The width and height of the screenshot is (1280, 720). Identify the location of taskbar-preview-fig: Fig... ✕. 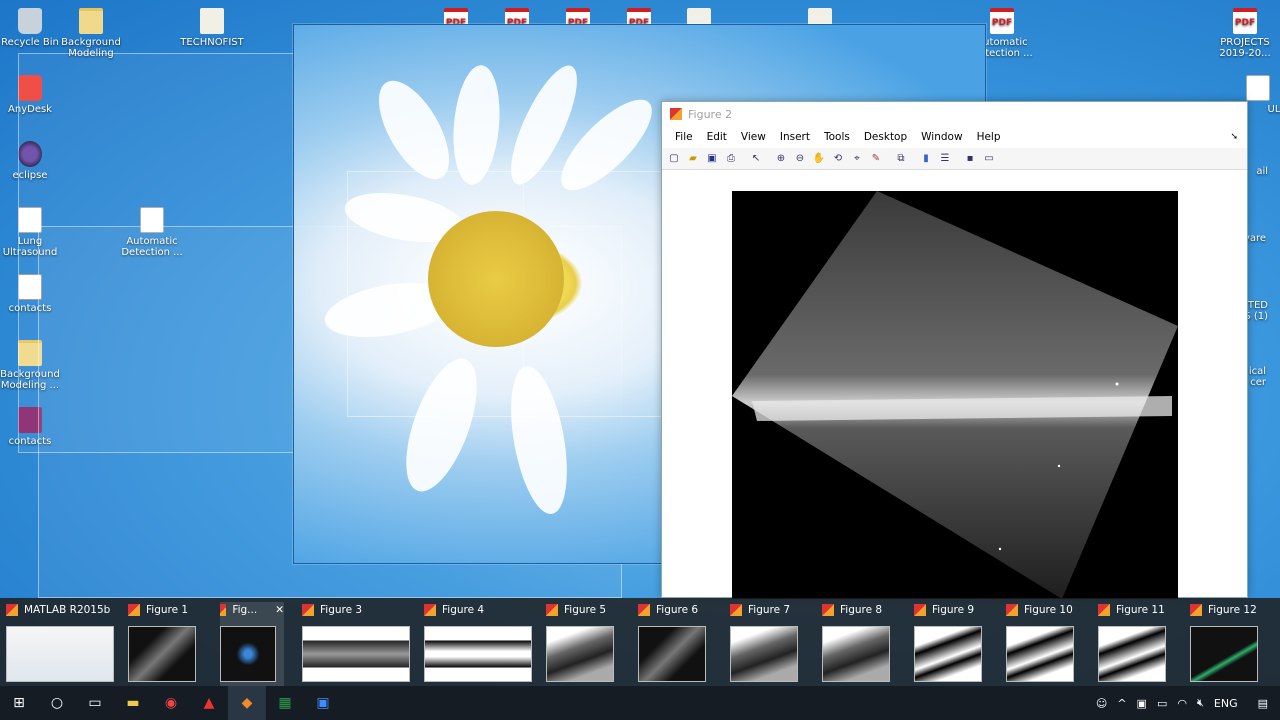
(252, 644).